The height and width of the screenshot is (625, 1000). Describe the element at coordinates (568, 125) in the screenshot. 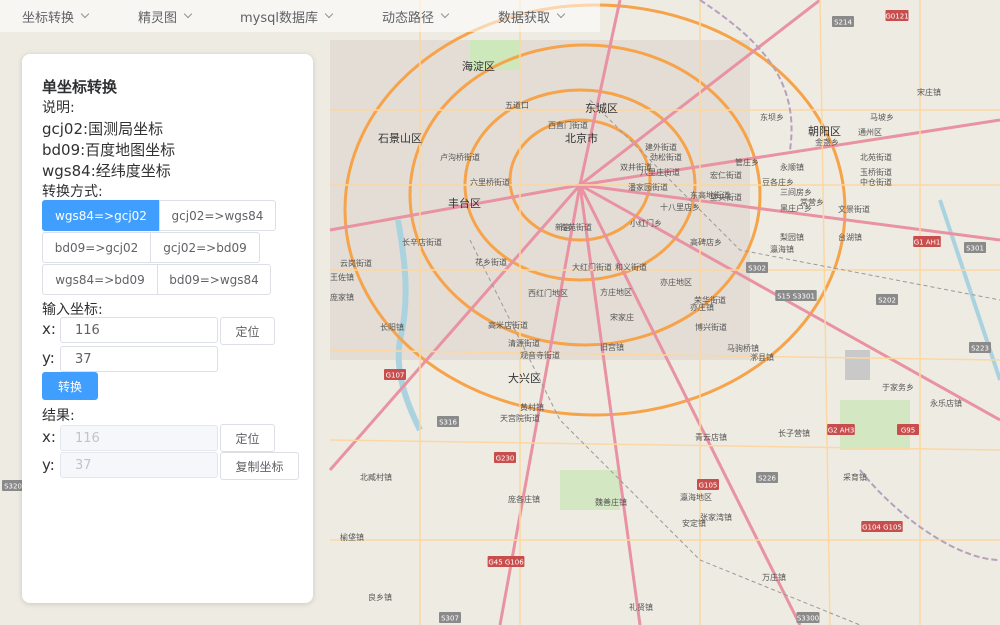

I see `map-place-label: 西直门街道` at that location.